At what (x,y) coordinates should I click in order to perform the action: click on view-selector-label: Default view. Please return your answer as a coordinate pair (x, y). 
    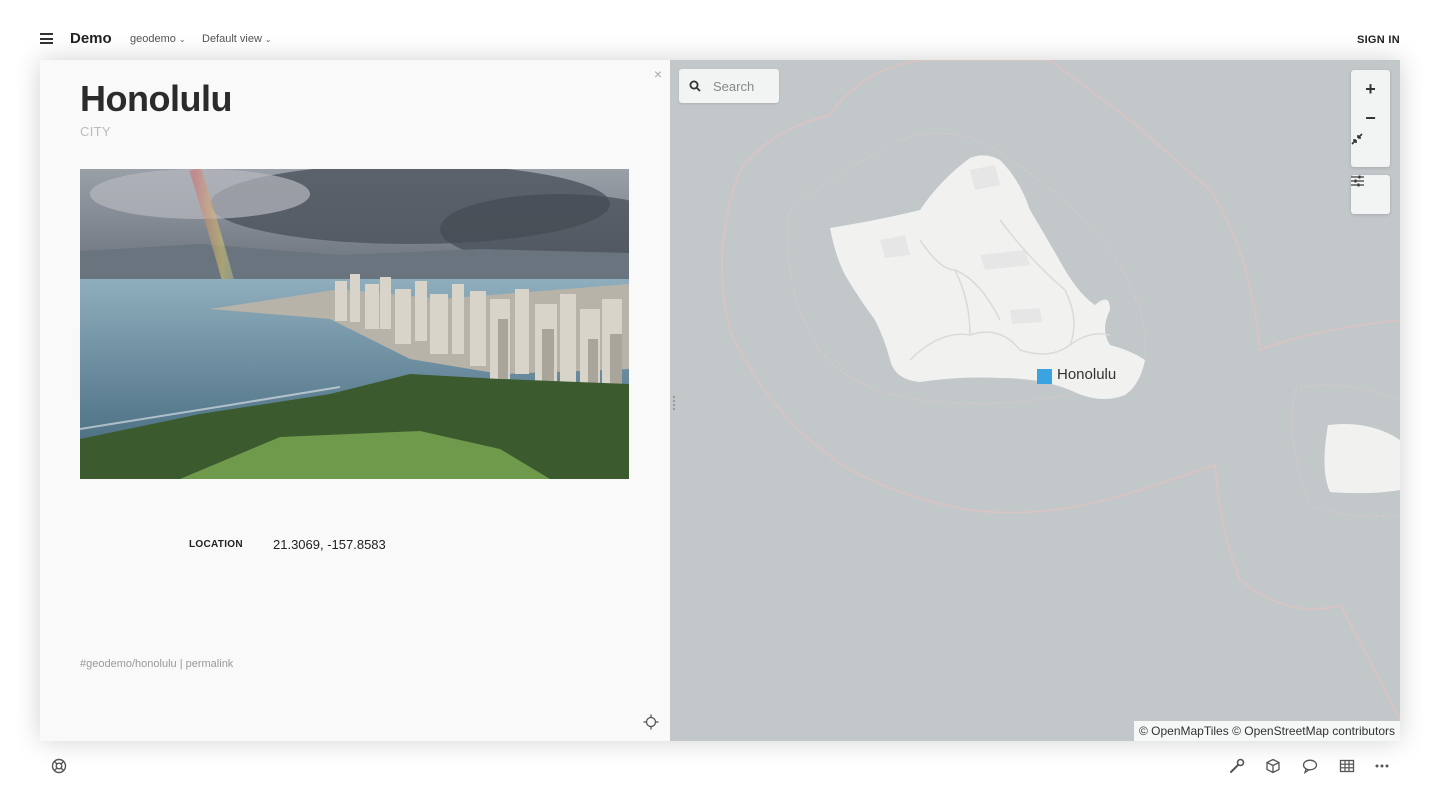
    Looking at the image, I should click on (232, 39).